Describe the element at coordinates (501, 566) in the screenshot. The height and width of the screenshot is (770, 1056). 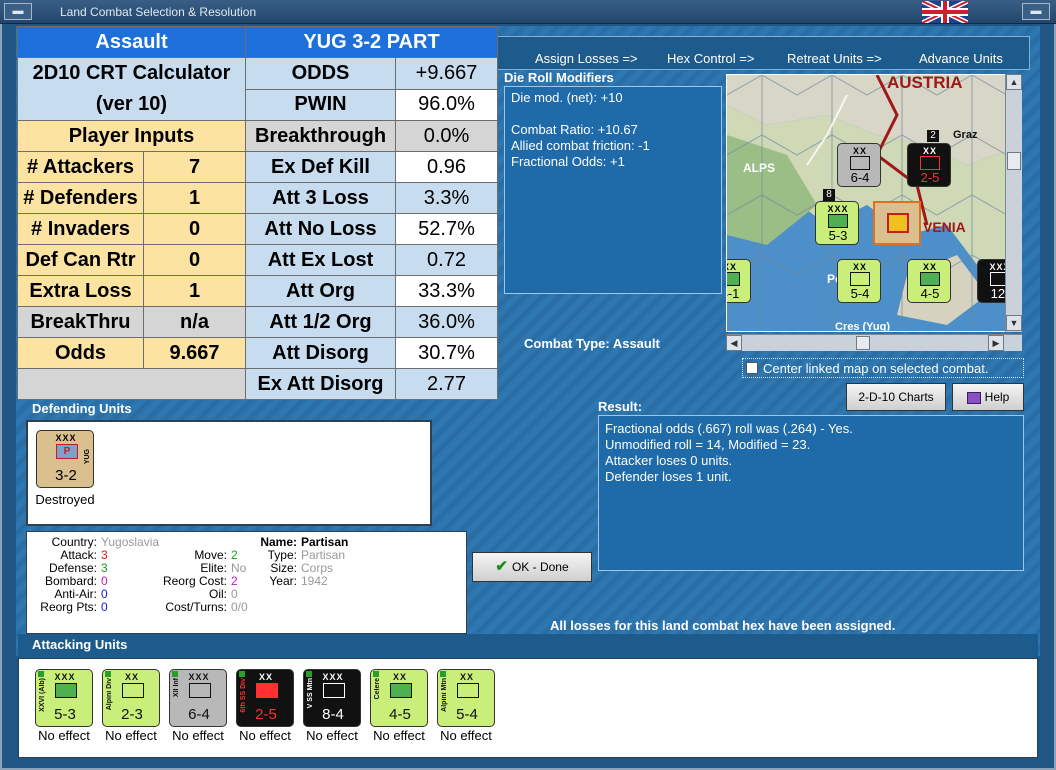
I see `checkmark-icon: ✔` at that location.